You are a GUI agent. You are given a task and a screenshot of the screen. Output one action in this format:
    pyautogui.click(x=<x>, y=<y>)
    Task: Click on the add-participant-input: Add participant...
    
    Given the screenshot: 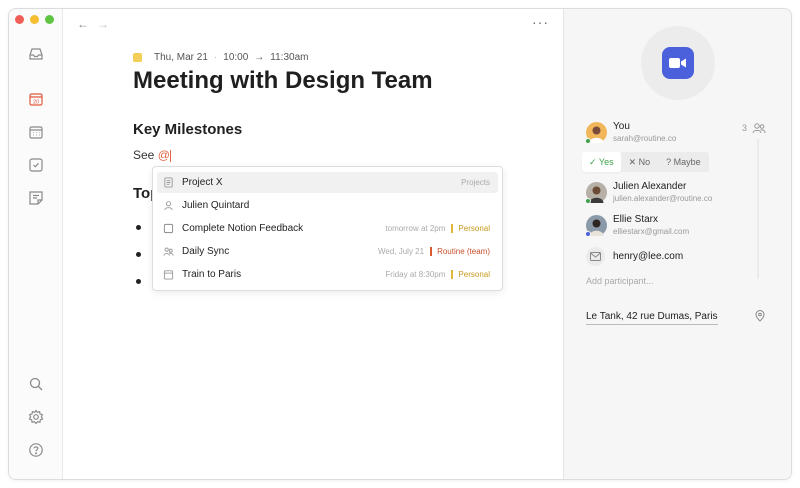 What is the action you would take?
    pyautogui.click(x=620, y=281)
    